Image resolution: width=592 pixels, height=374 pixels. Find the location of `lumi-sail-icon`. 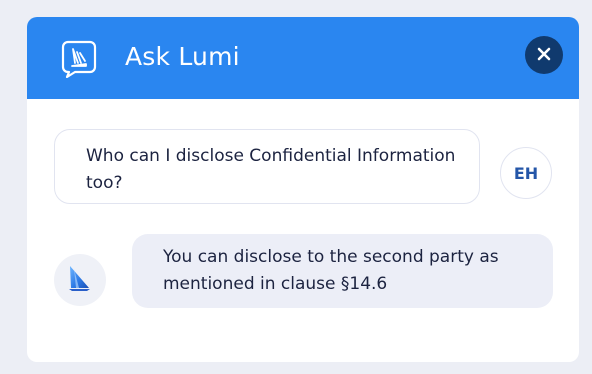

lumi-sail-icon is located at coordinates (80, 280).